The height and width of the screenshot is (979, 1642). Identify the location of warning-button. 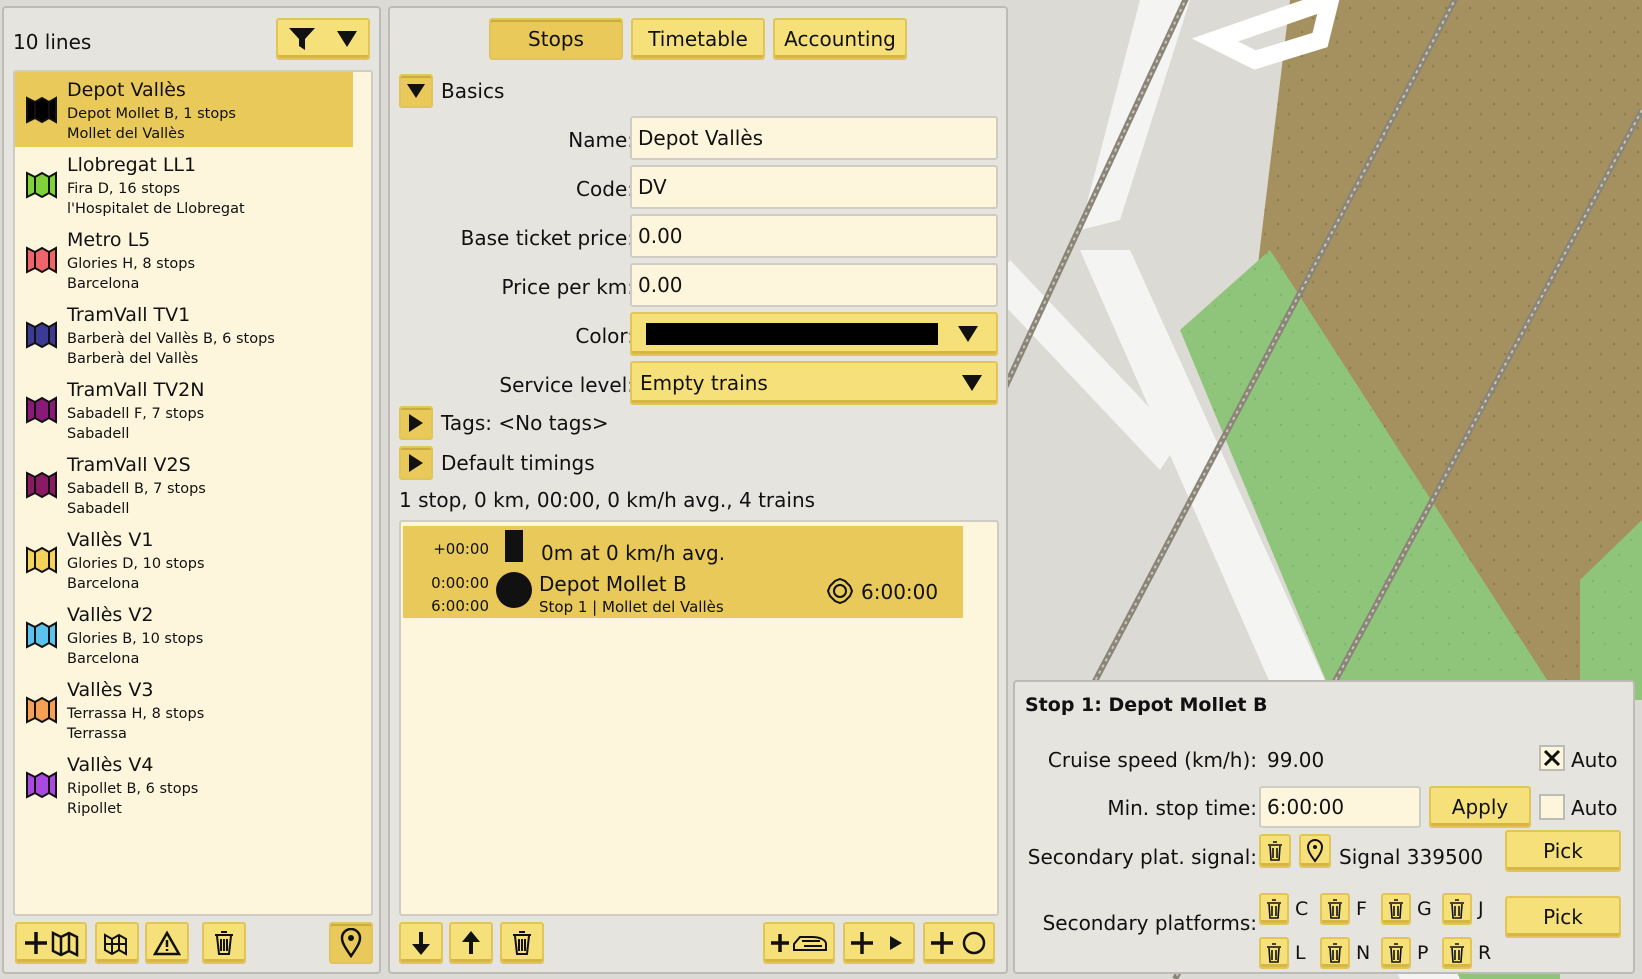
(167, 943).